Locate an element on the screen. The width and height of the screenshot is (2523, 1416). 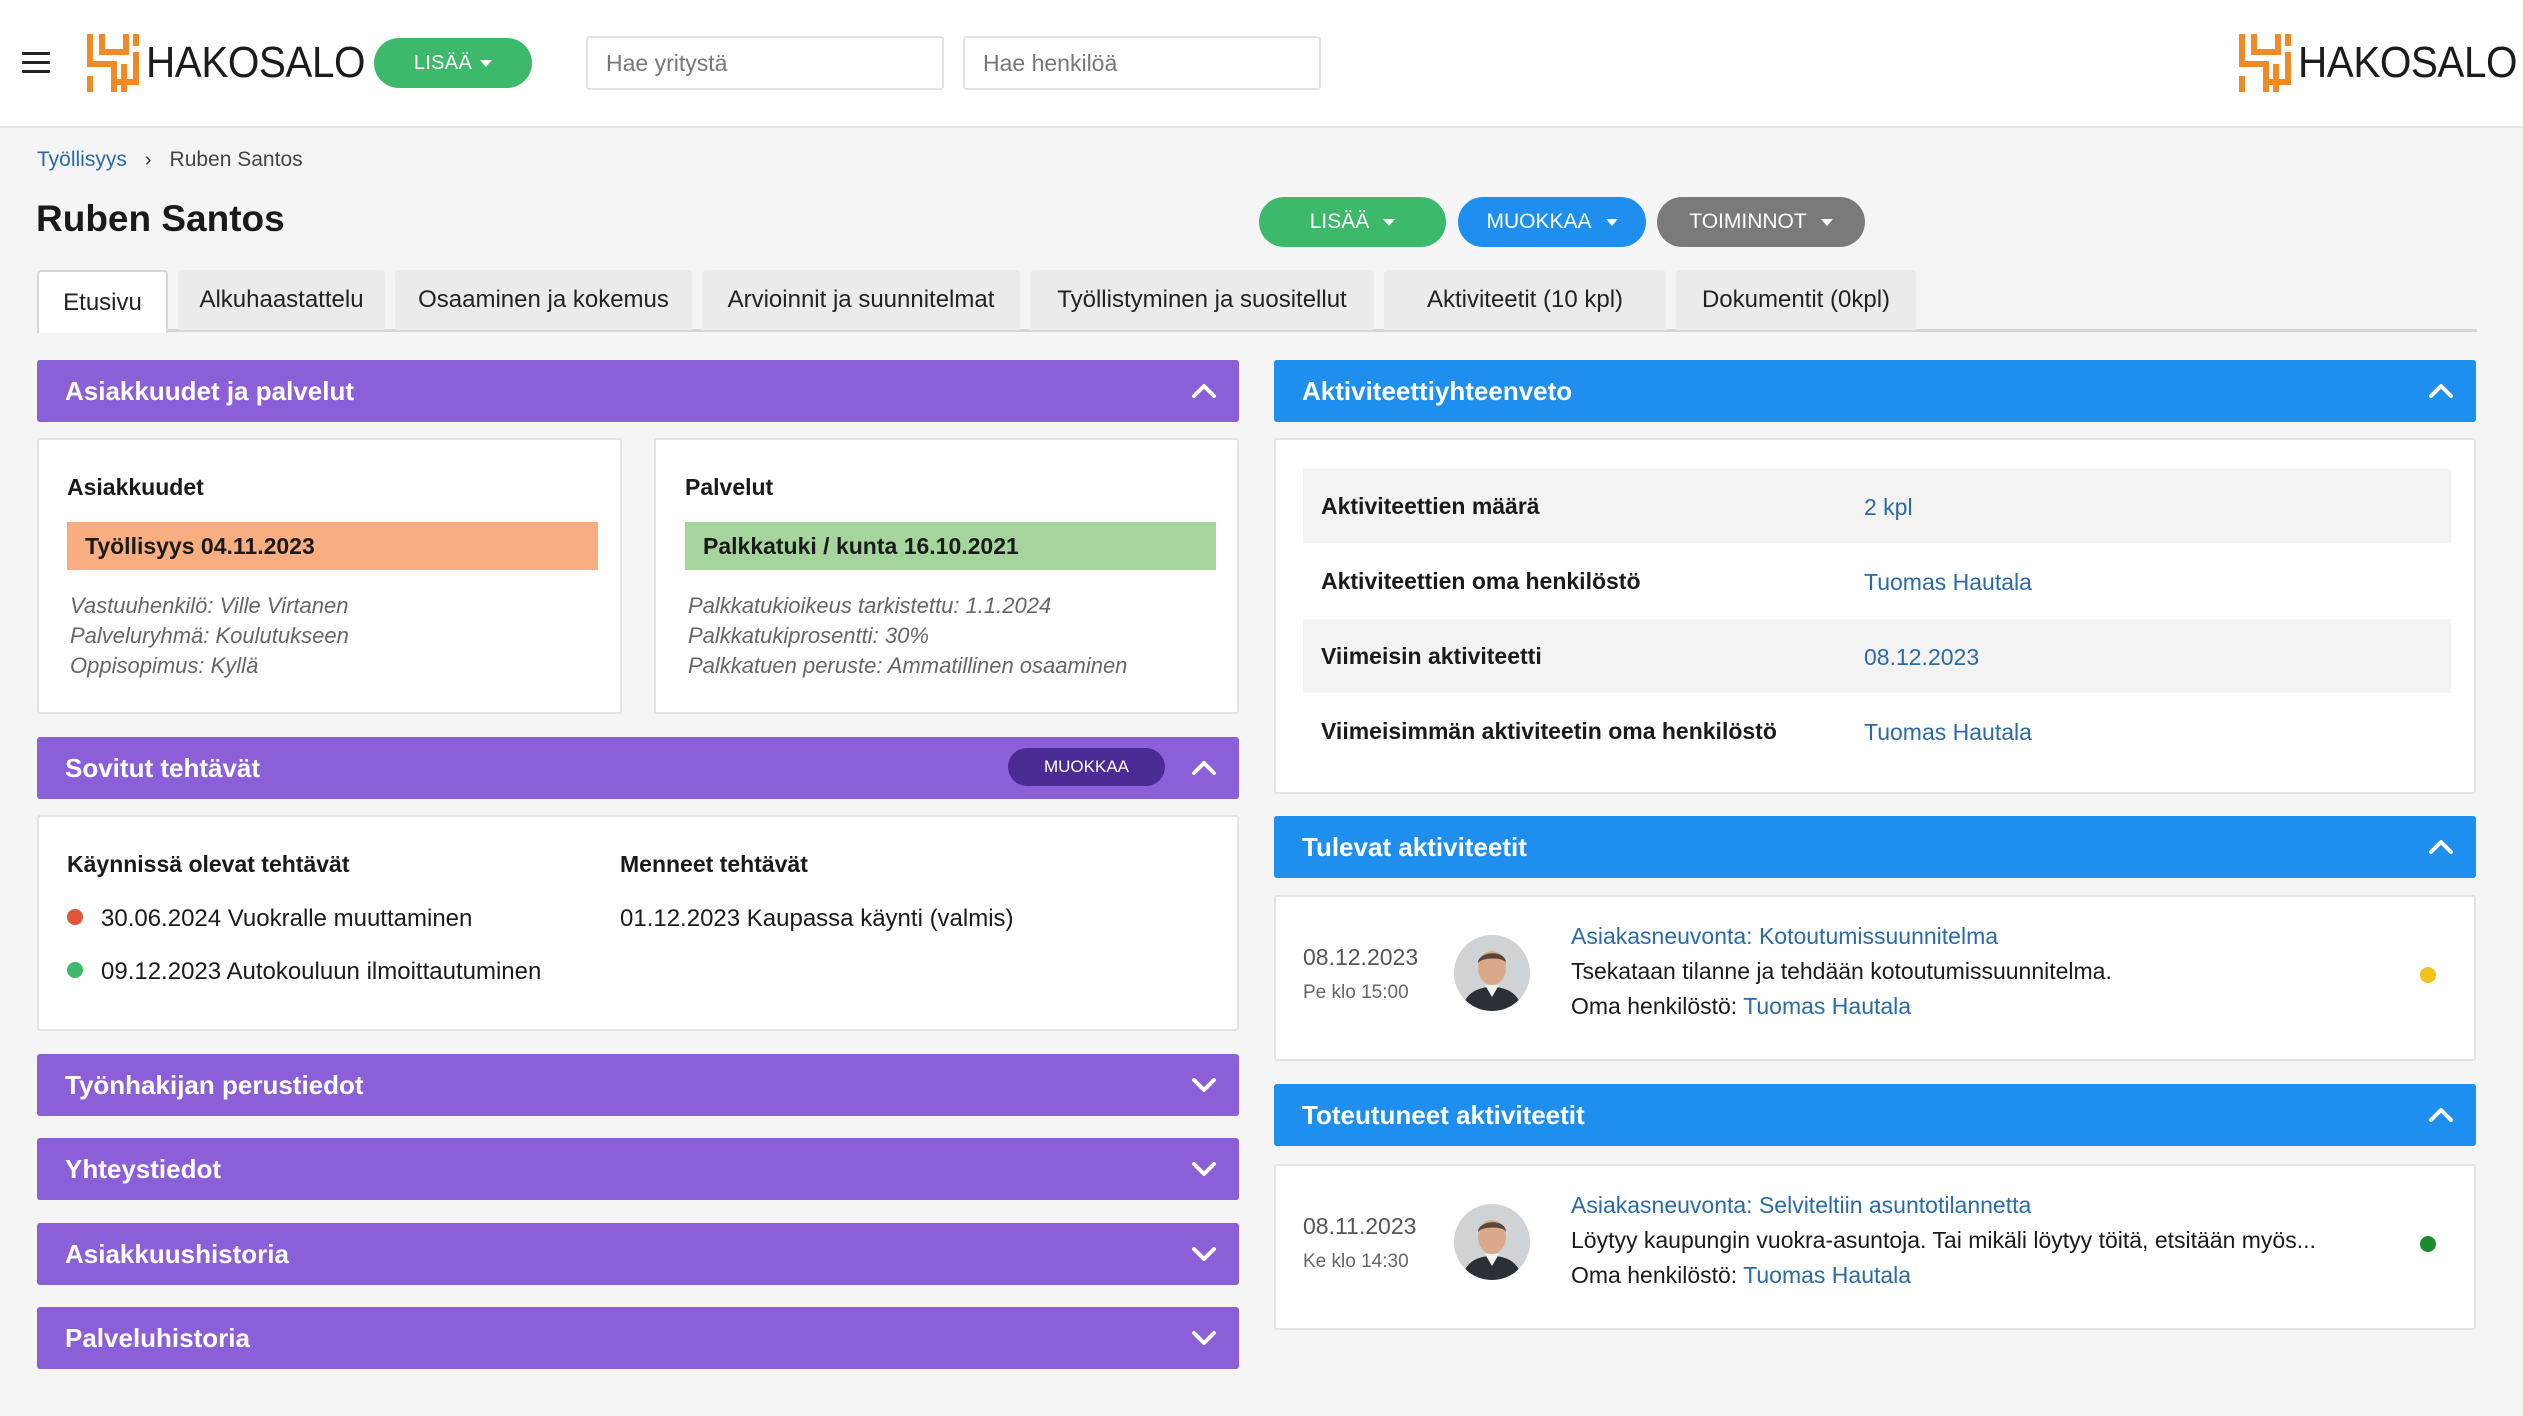
service-badge: Palkkatuki / kunta 16.10.2021 is located at coordinates (950, 546).